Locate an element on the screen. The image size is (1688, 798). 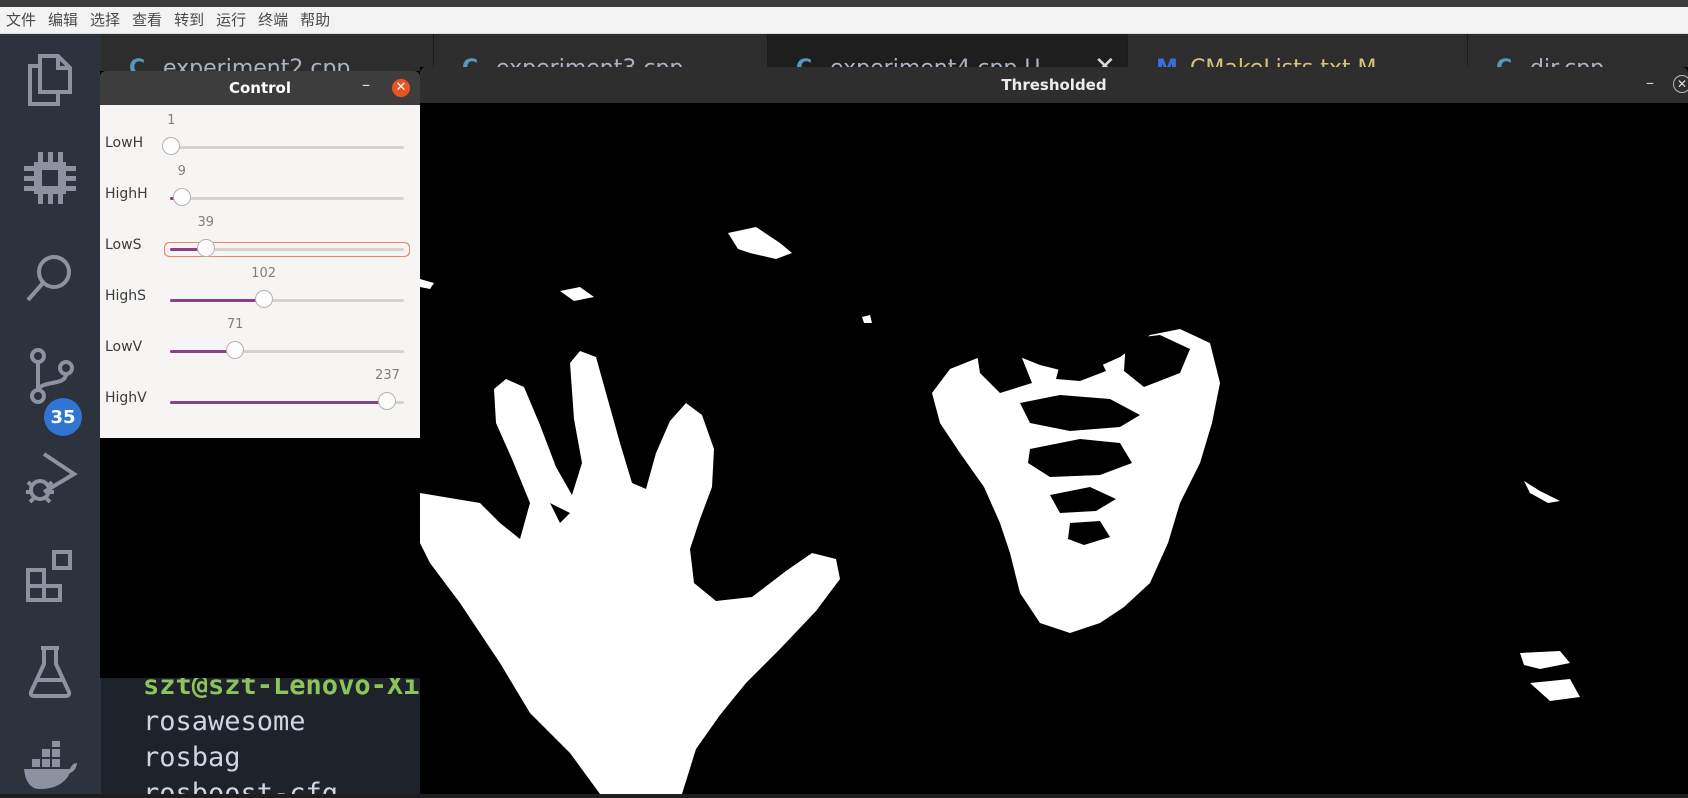
menu-go: 转到 is located at coordinates (189, 20).